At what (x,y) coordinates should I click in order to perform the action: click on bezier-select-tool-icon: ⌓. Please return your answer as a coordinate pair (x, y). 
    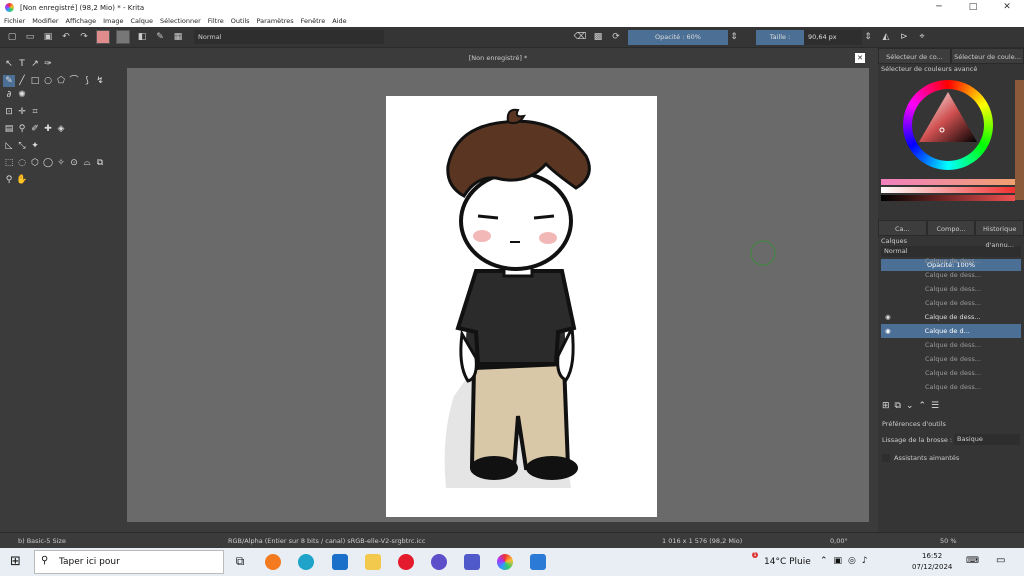
    Looking at the image, I should click on (87, 163).